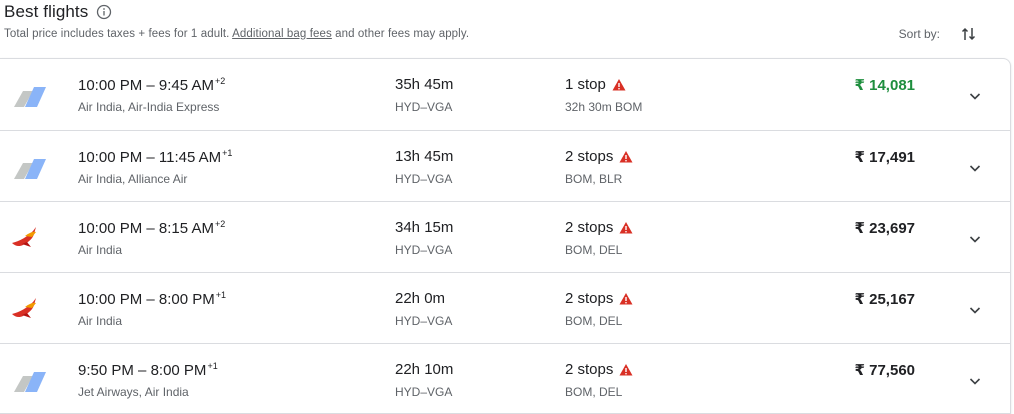 Image resolution: width=1014 pixels, height=414 pixels. Describe the element at coordinates (46, 11) in the screenshot. I see `section-title: Best flights` at that location.